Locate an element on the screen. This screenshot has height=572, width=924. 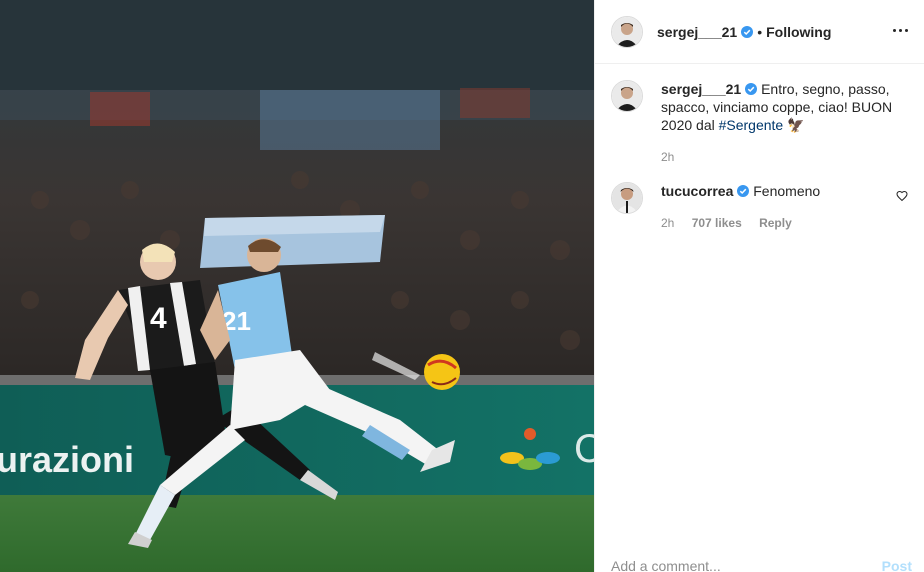
comment-time: 2h is located at coordinates (667, 223).